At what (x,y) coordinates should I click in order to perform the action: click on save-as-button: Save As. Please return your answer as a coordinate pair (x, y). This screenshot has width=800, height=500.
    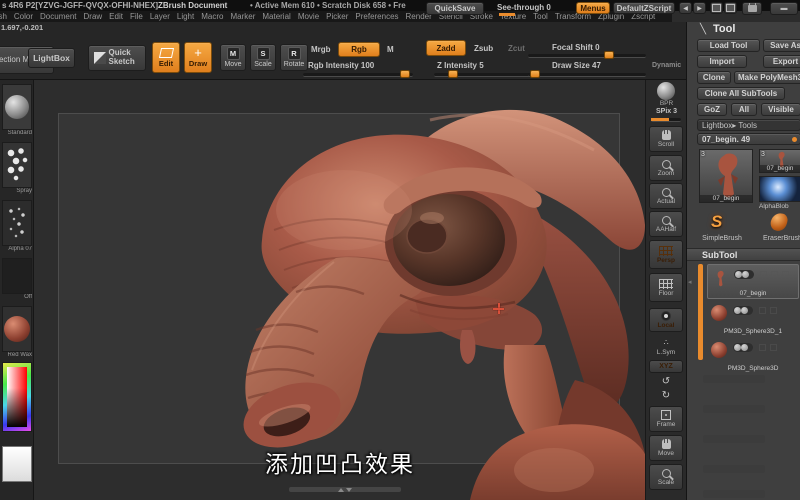
    Looking at the image, I should click on (781, 45).